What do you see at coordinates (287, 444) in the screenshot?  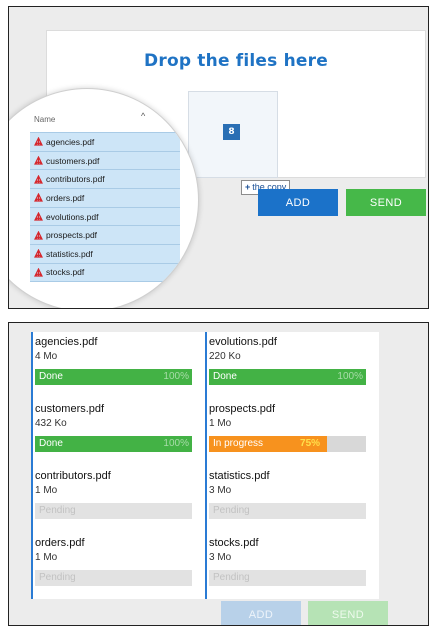 I see `upload-progress-bar: In progress 75%` at bounding box center [287, 444].